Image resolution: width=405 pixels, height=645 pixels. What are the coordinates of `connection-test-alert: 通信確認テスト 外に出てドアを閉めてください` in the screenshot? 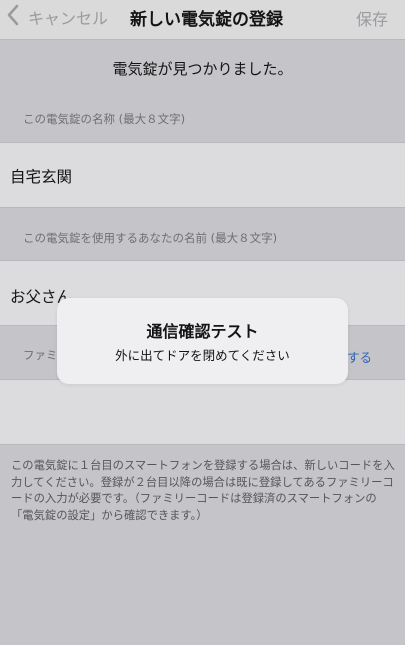 It's located at (202, 341).